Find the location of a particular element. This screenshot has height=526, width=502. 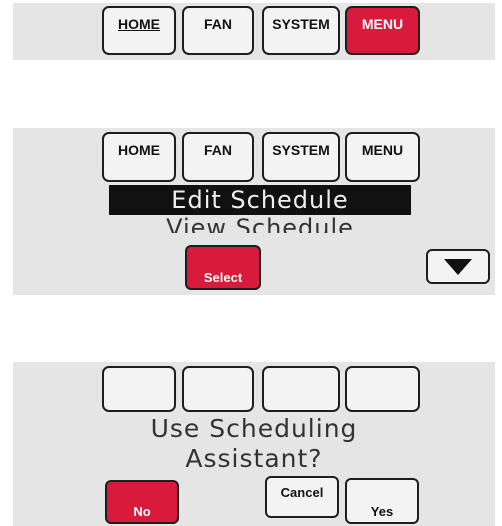

menu-item-edit-schedule: Edit Schedule is located at coordinates (260, 200).